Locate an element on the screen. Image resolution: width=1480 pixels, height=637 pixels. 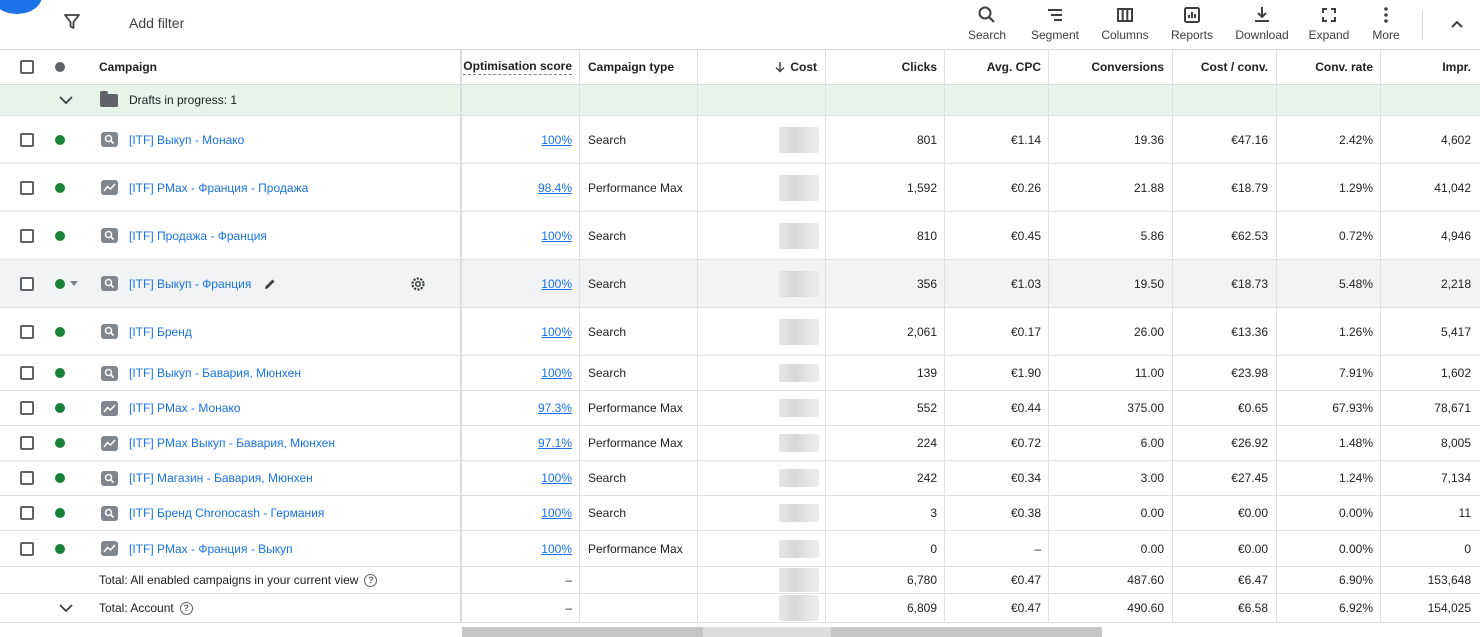
search-tool-button: Search is located at coordinates (987, 23).